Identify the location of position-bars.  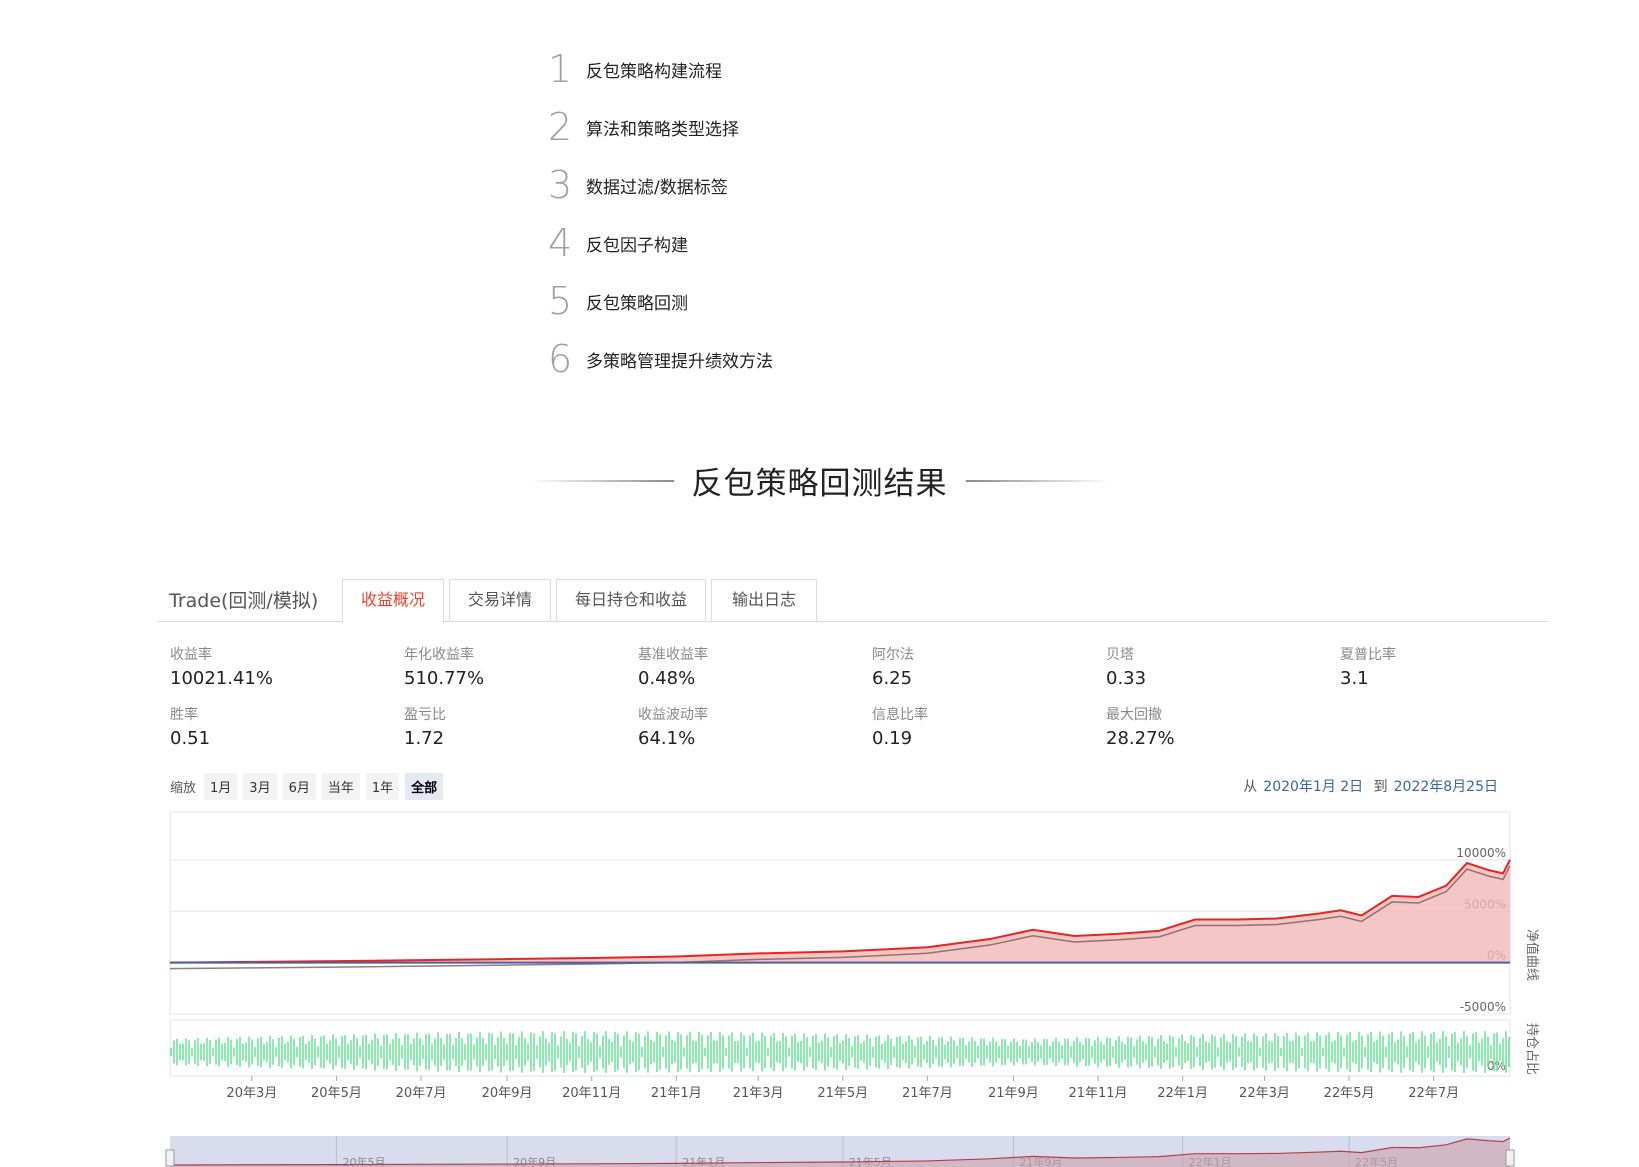
(840, 1052).